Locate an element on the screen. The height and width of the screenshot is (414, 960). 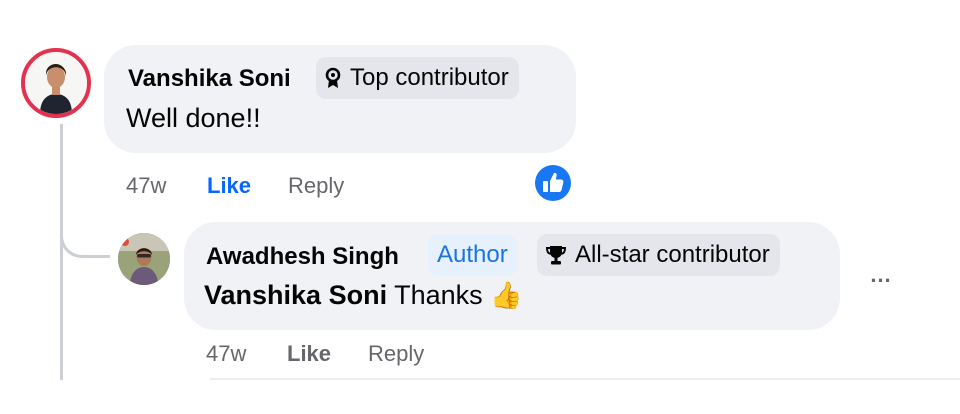
thread-branch is located at coordinates (85, 238).